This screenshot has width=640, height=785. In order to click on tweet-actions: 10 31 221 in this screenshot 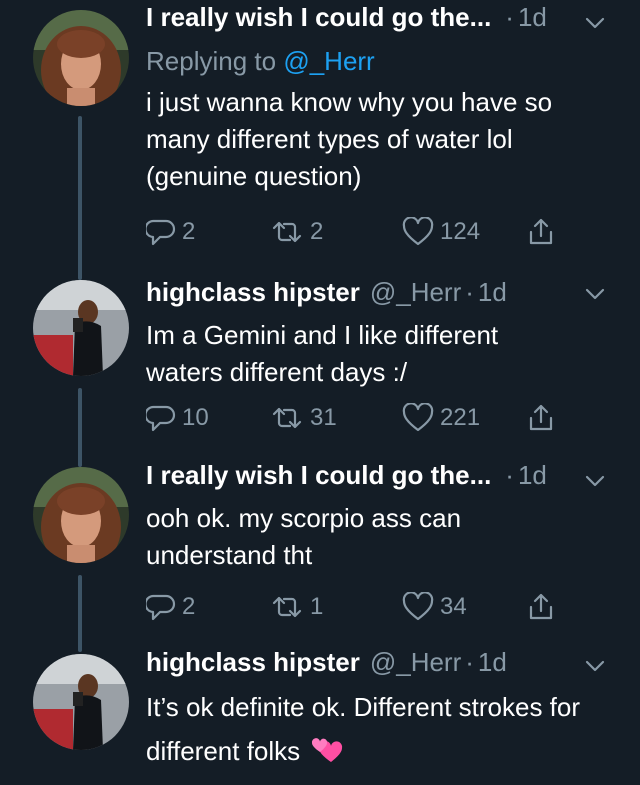, I will do `click(366, 418)`.